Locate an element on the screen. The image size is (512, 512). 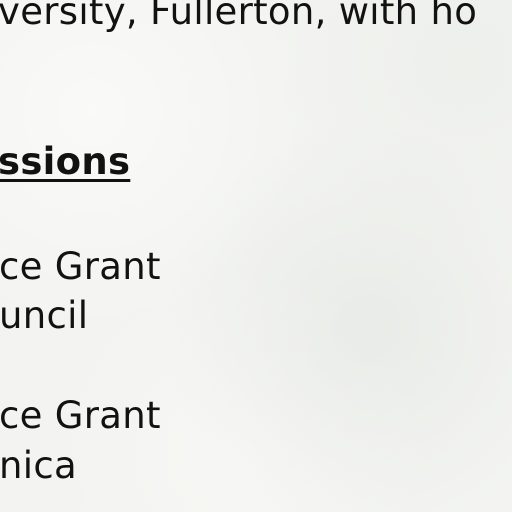
entry-2-line-2: nica is located at coordinates (38, 465).